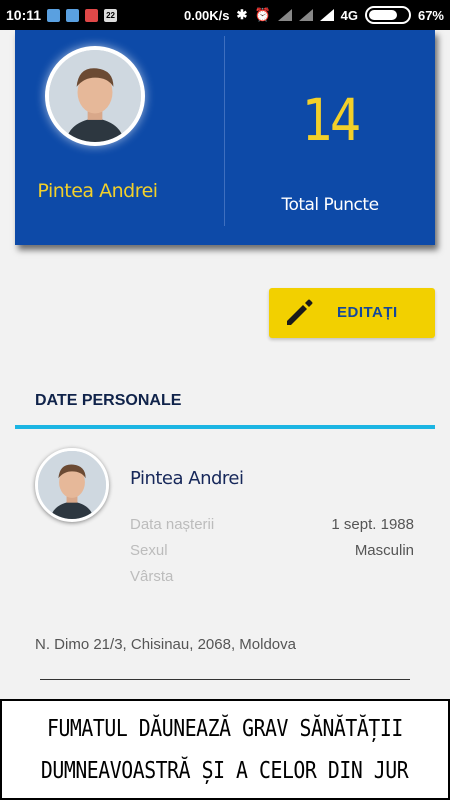 Image resolution: width=450 pixels, height=800 pixels. Describe the element at coordinates (430, 15) in the screenshot. I see `battery-level: 67%` at that location.